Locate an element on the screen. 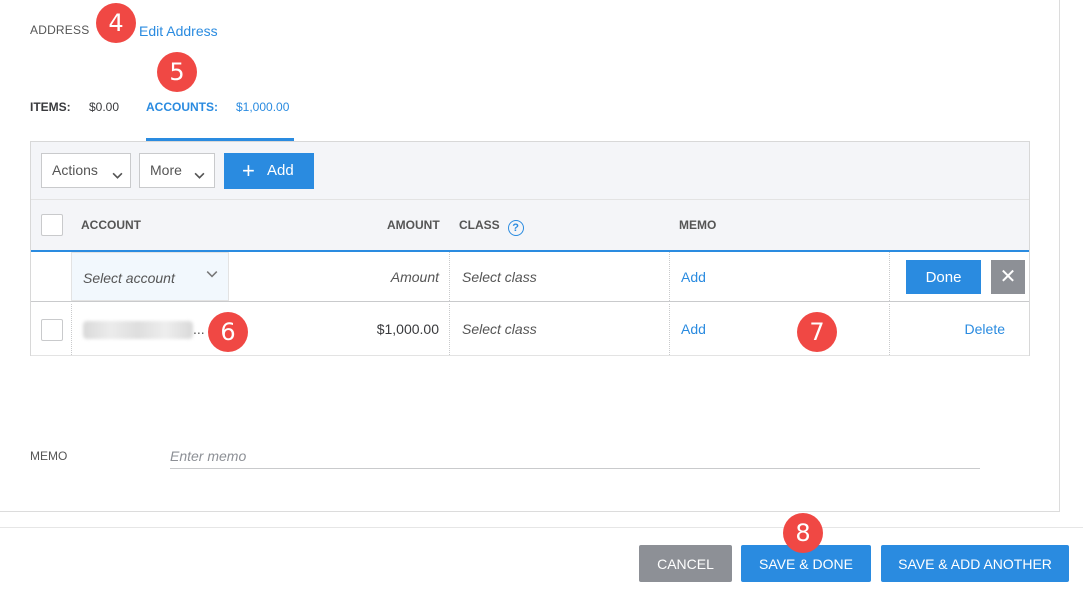 This screenshot has height=597, width=1083. add-label: Add is located at coordinates (280, 170).